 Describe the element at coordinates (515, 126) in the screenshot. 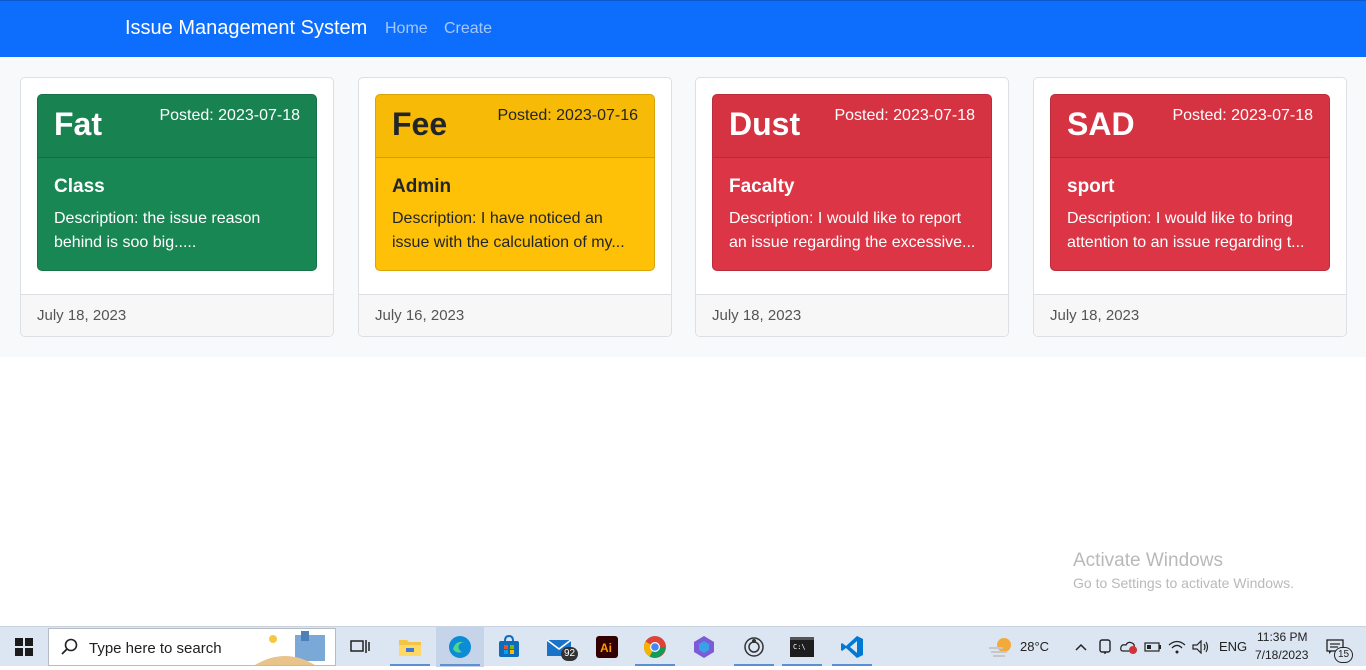

I see `issue-card-header: Fee Posted: 2023-07-16` at that location.